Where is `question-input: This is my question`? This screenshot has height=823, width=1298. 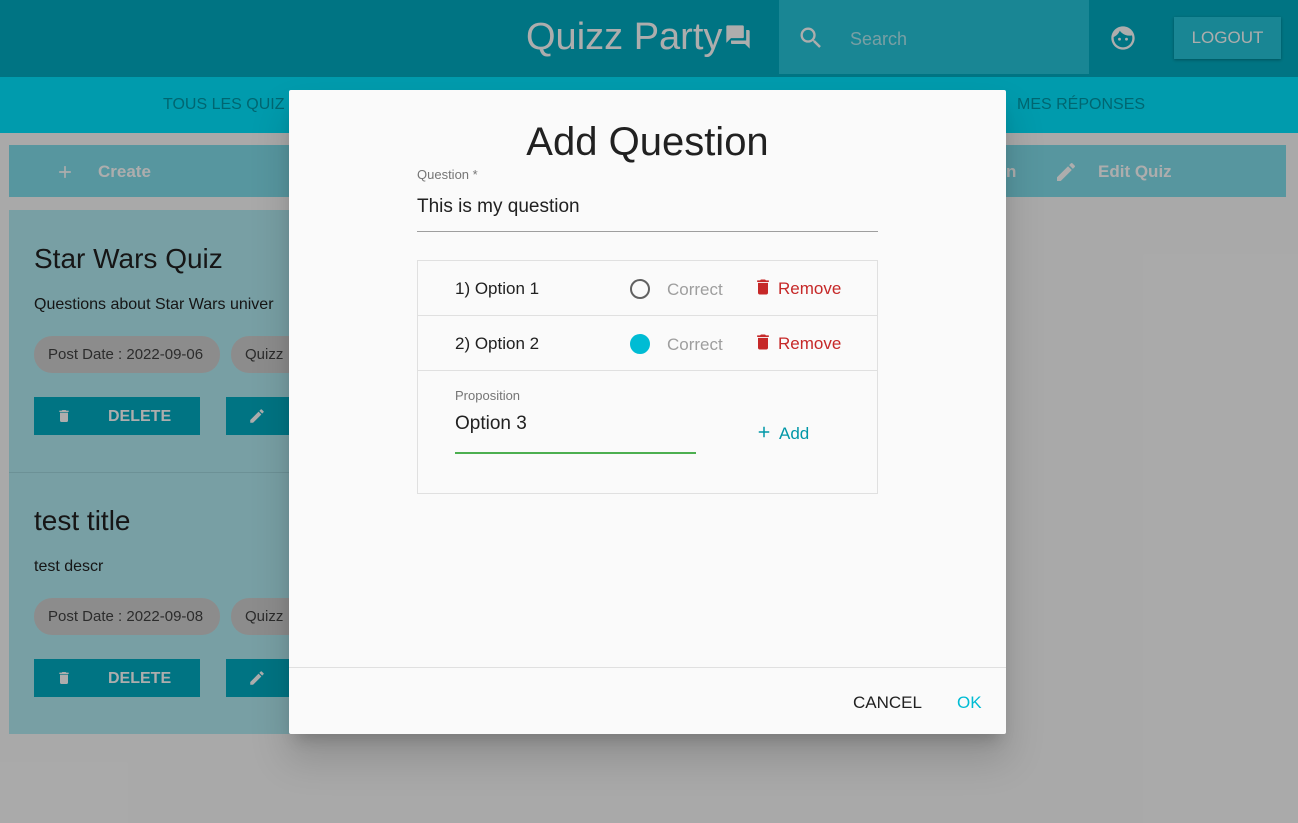 question-input: This is my question is located at coordinates (498, 207).